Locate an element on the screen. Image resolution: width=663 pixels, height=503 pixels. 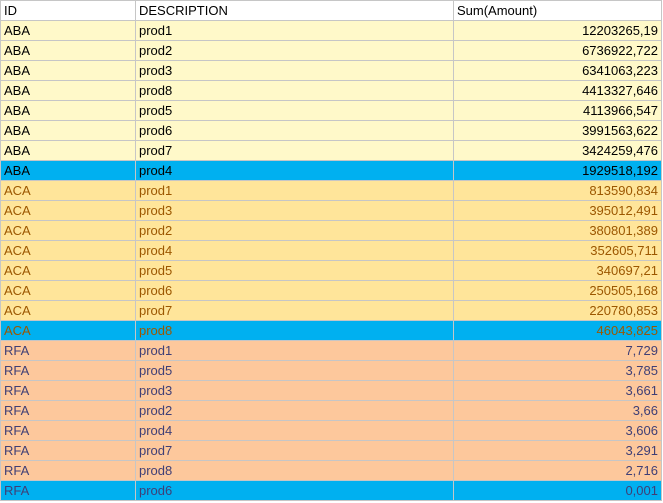
amount-cell: 3991563,622 is located at coordinates (557, 130).